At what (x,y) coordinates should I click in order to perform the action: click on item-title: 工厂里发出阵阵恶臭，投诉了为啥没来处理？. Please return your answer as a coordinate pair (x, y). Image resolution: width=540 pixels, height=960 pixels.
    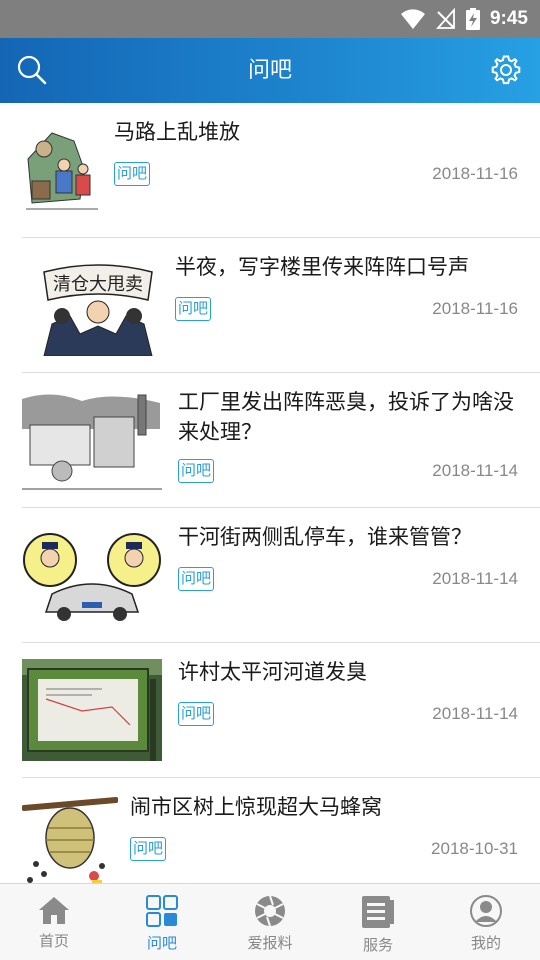
    Looking at the image, I should click on (346, 417).